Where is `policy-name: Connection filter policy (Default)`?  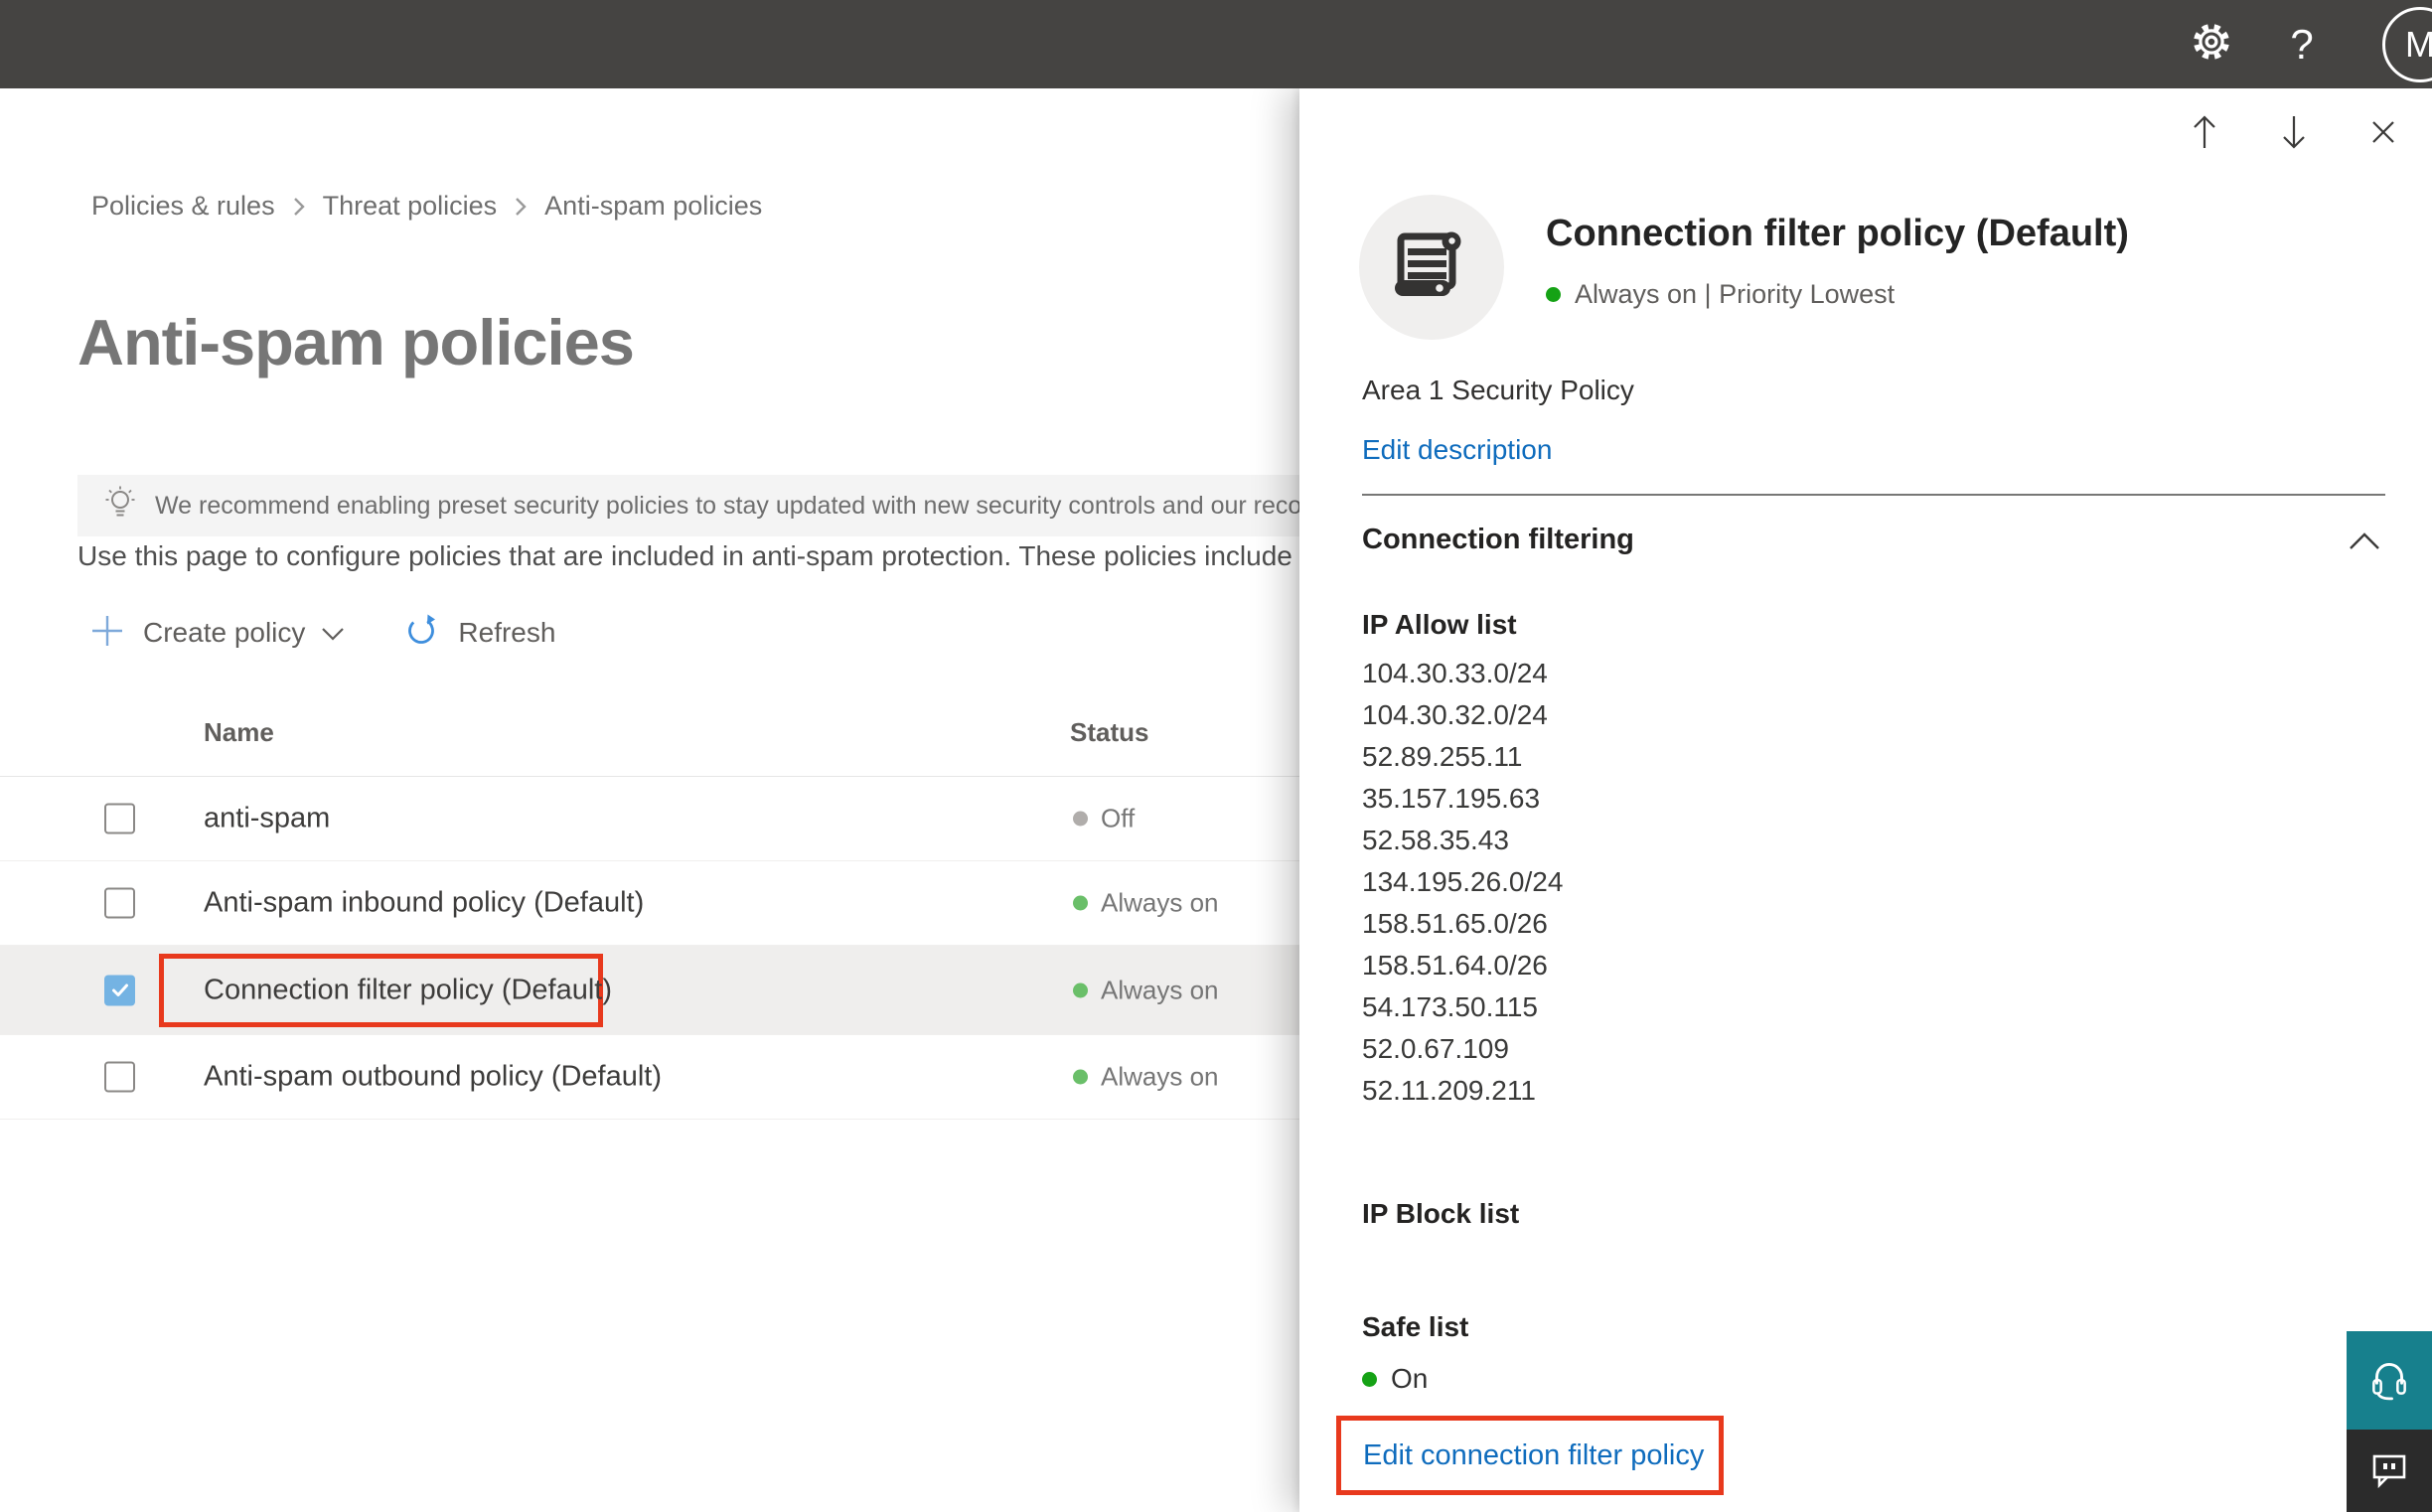
policy-name: Connection filter policy (Default) is located at coordinates (408, 990).